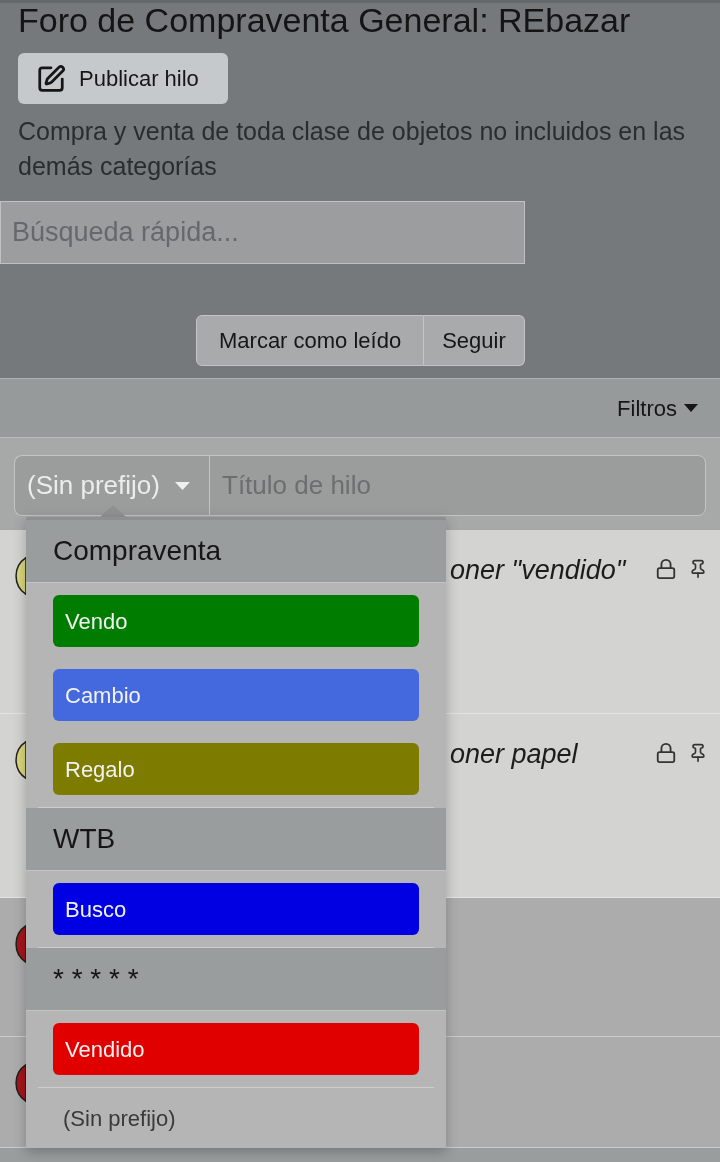 The height and width of the screenshot is (1162, 720). Describe the element at coordinates (324, 20) in the screenshot. I see `forum-title: Foro de Compraventa General: REbazar` at that location.